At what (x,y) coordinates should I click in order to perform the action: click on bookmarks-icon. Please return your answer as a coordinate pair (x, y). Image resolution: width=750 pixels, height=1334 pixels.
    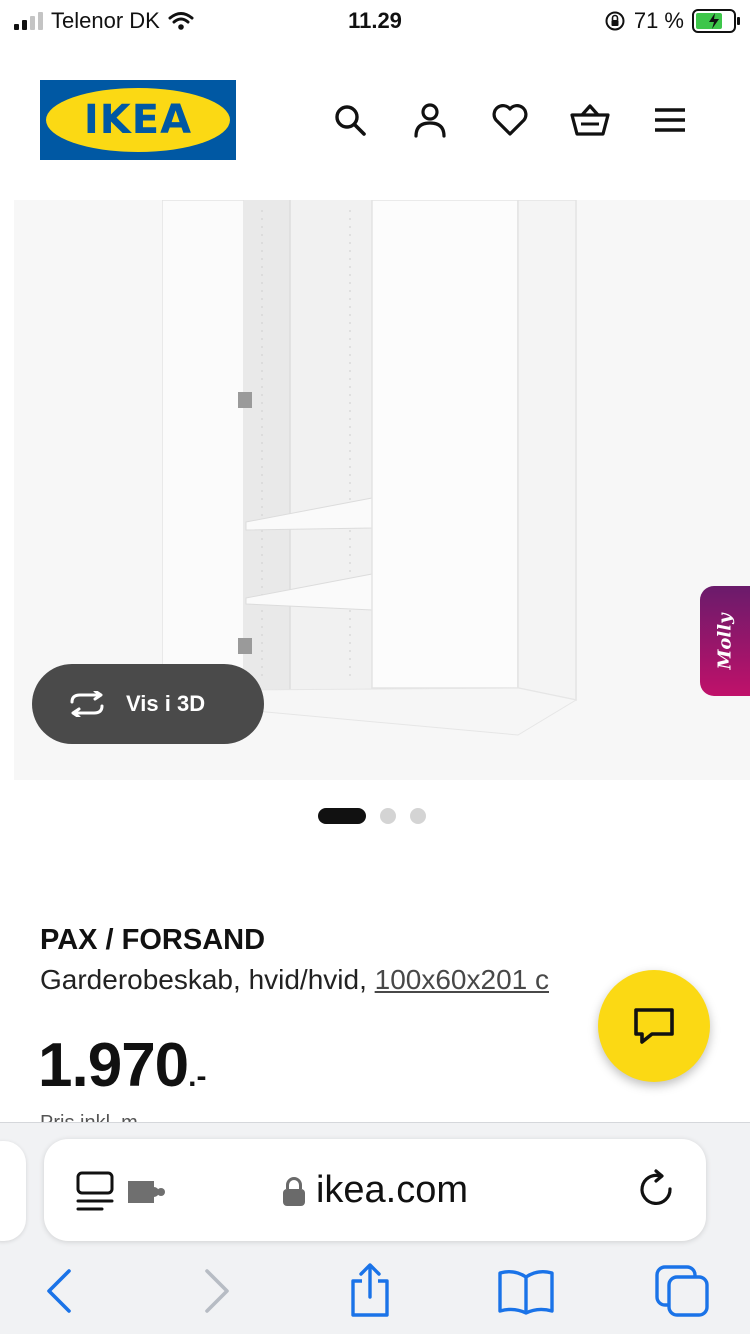
    Looking at the image, I should click on (526, 1291).